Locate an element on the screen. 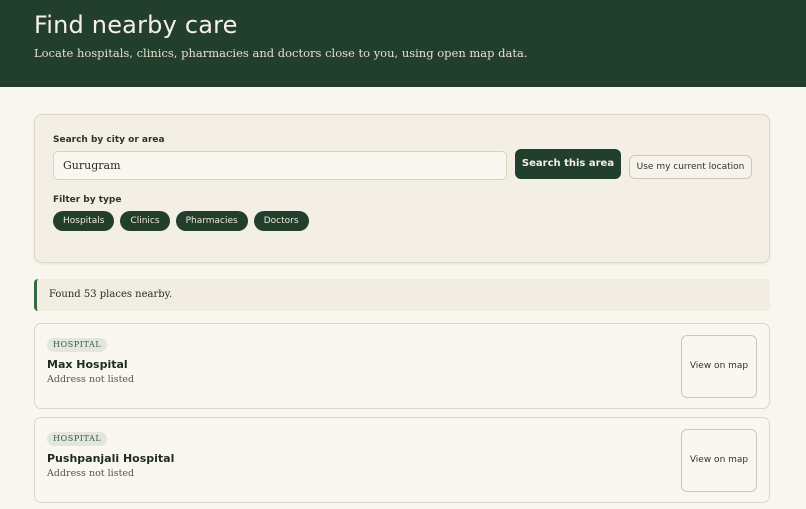 Image resolution: width=806 pixels, height=509 pixels. filter-chips: Hospitals Clinics Pharmacies Doctors is located at coordinates (181, 221).